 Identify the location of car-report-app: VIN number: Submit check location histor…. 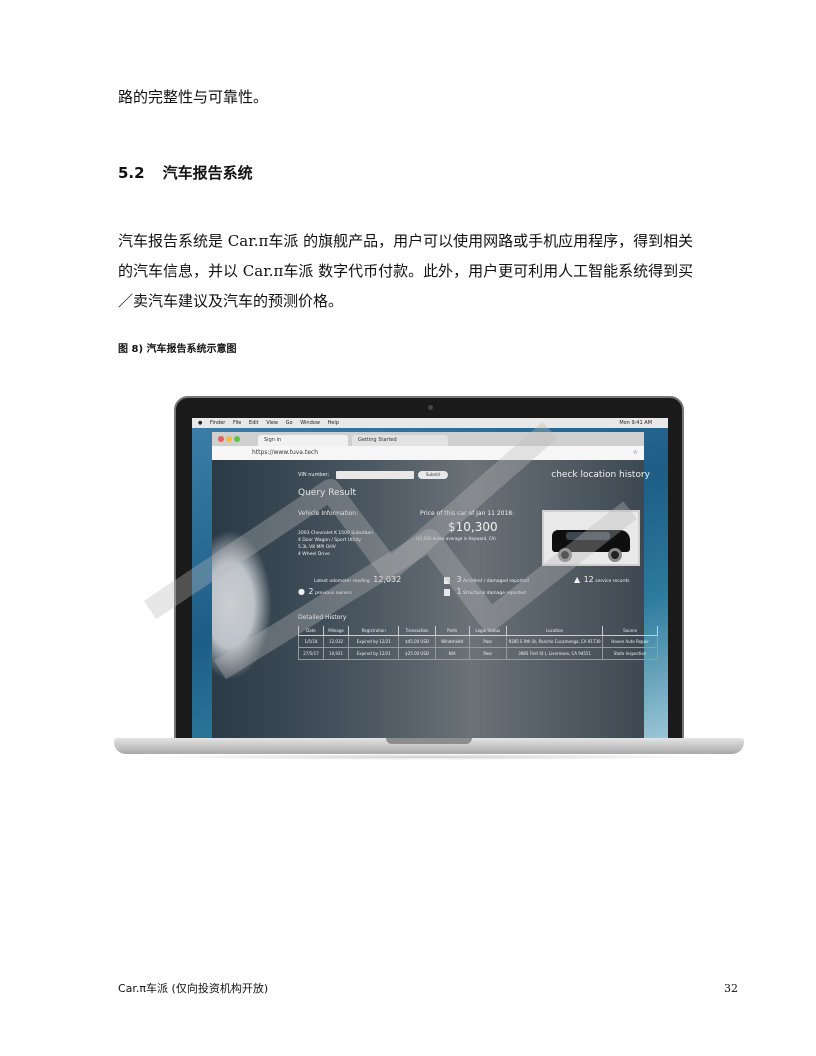
(478, 602).